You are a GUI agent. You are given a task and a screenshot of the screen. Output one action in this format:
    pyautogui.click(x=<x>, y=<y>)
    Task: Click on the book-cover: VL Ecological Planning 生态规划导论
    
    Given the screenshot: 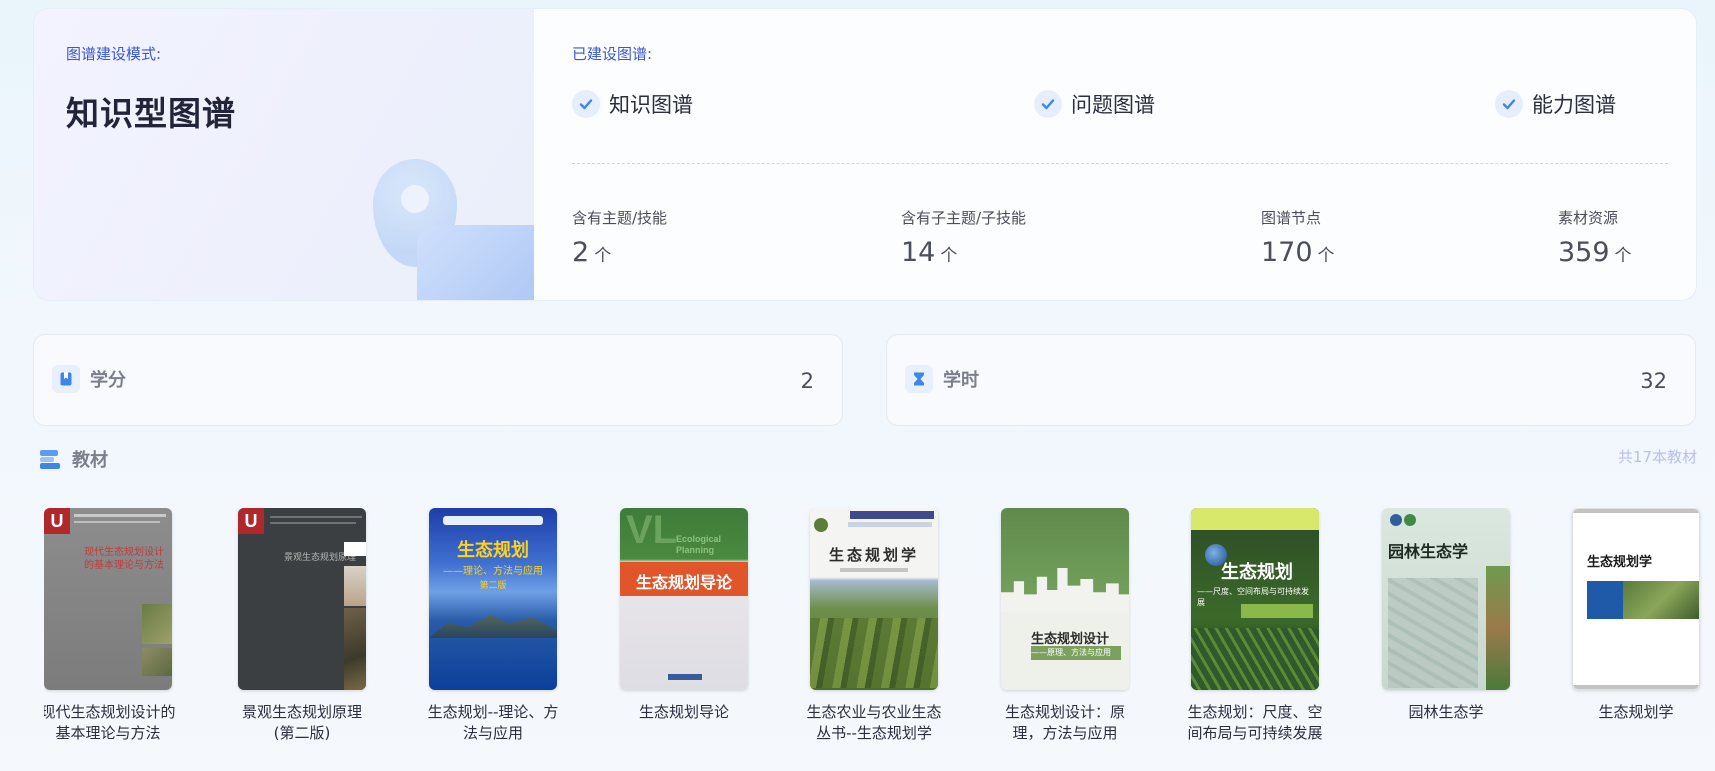 What is the action you would take?
    pyautogui.click(x=684, y=599)
    